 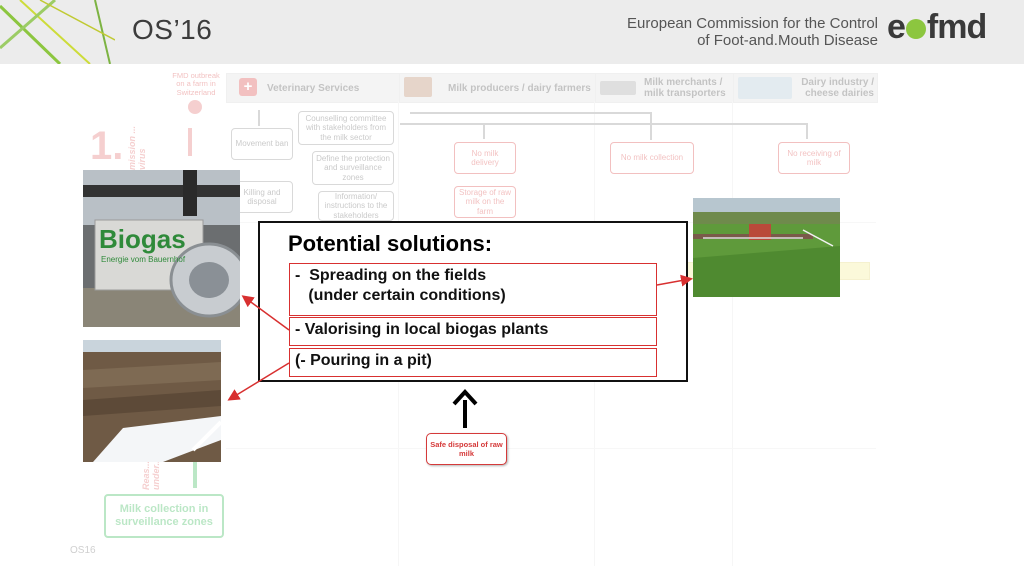 I want to click on arrow-to-biogas-photo, so click(x=265, y=313).